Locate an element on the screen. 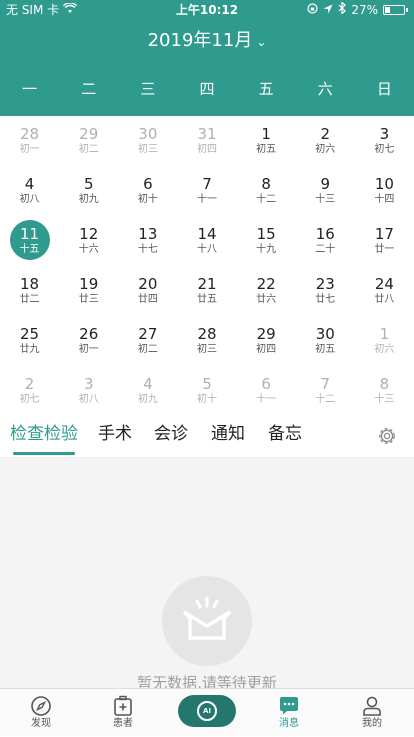 The height and width of the screenshot is (737, 414). ai-icon: AI is located at coordinates (207, 711).